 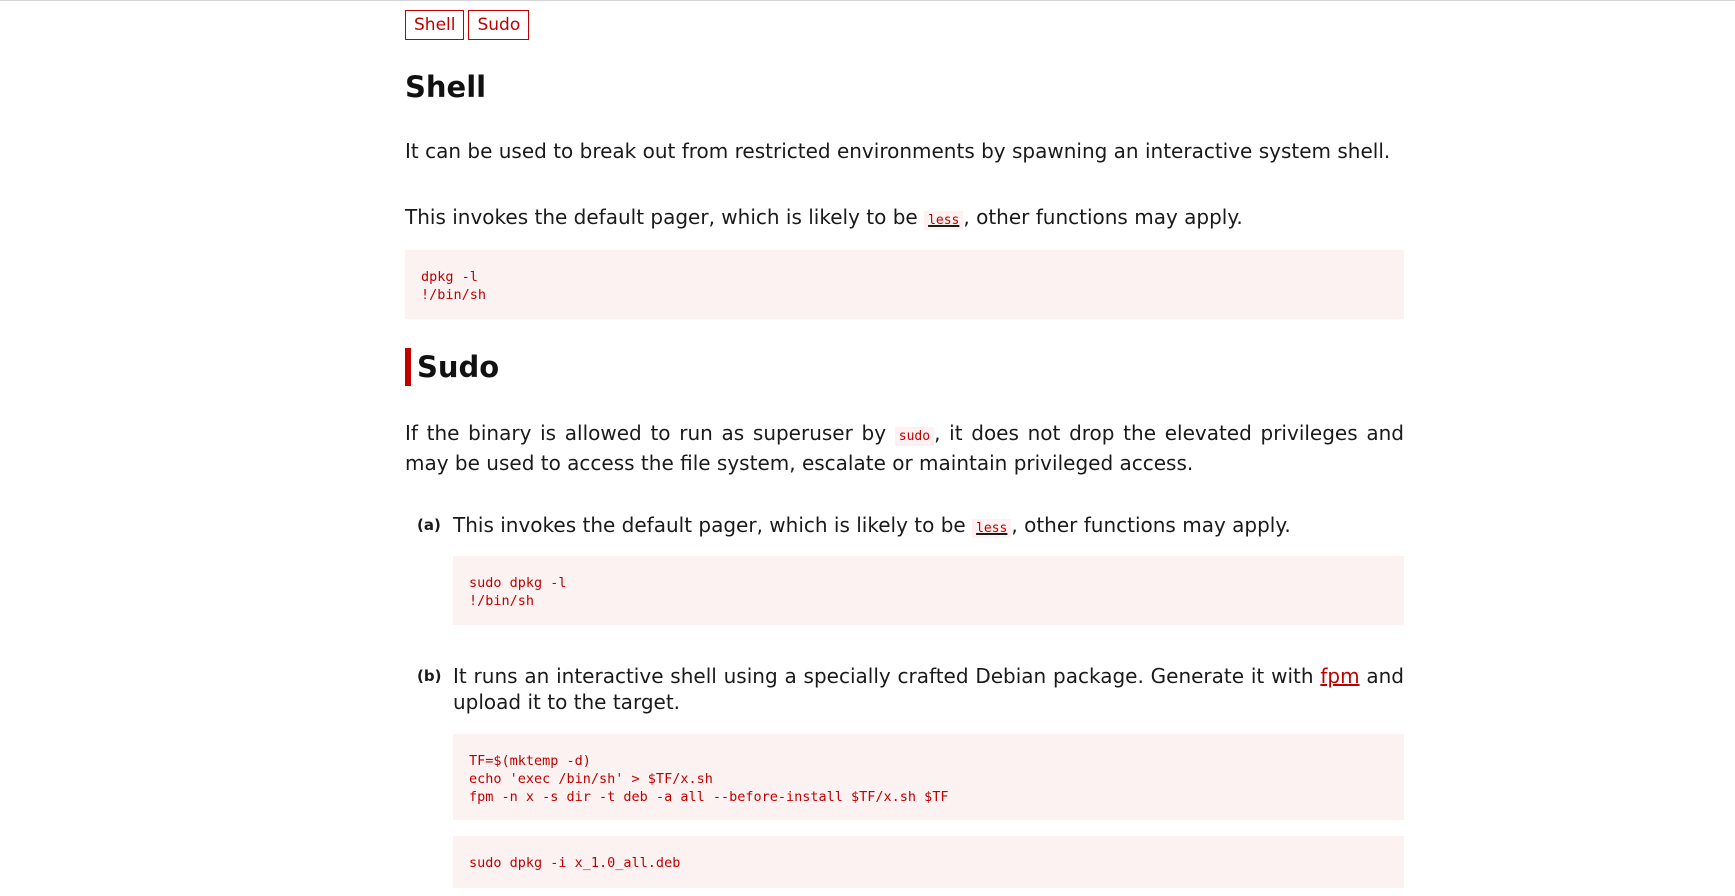 I want to click on item-marker-a: (a), so click(x=429, y=525).